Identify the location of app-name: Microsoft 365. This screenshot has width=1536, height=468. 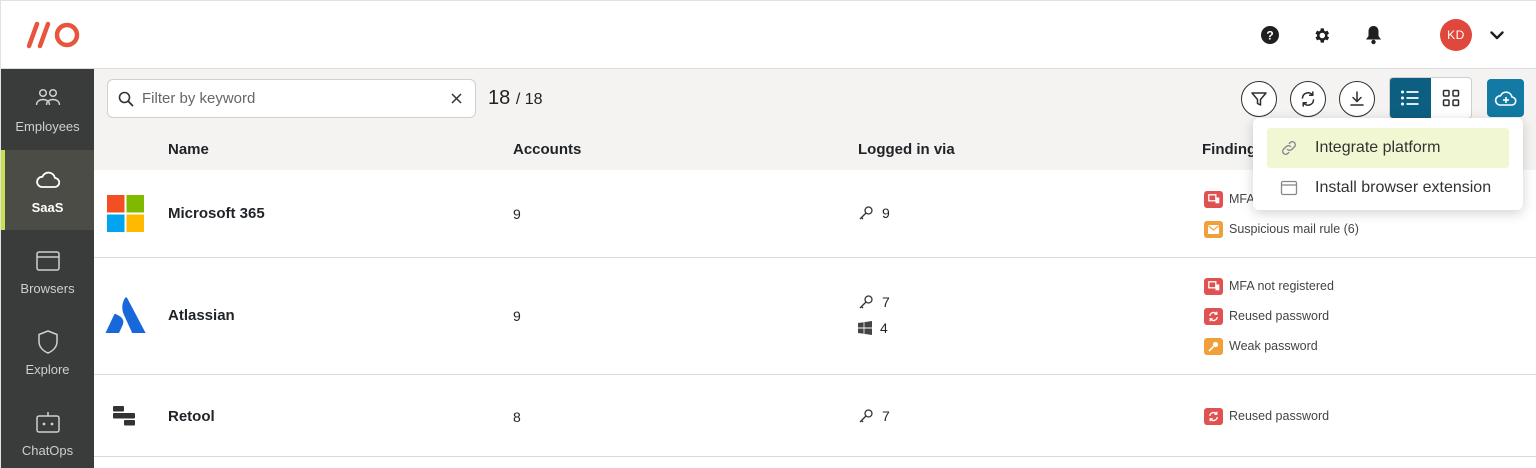
(216, 213).